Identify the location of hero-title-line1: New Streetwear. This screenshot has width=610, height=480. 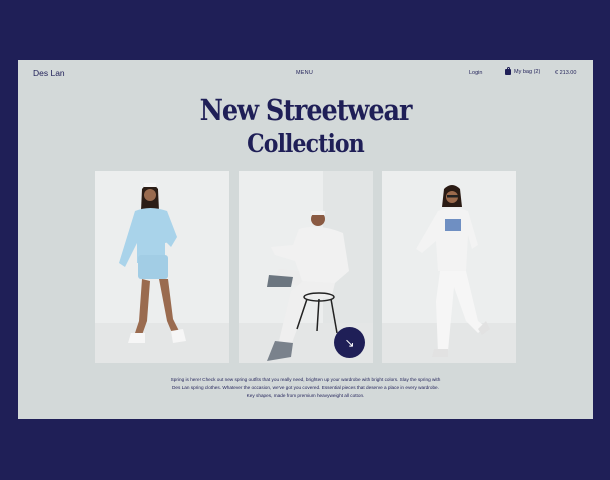
(306, 110).